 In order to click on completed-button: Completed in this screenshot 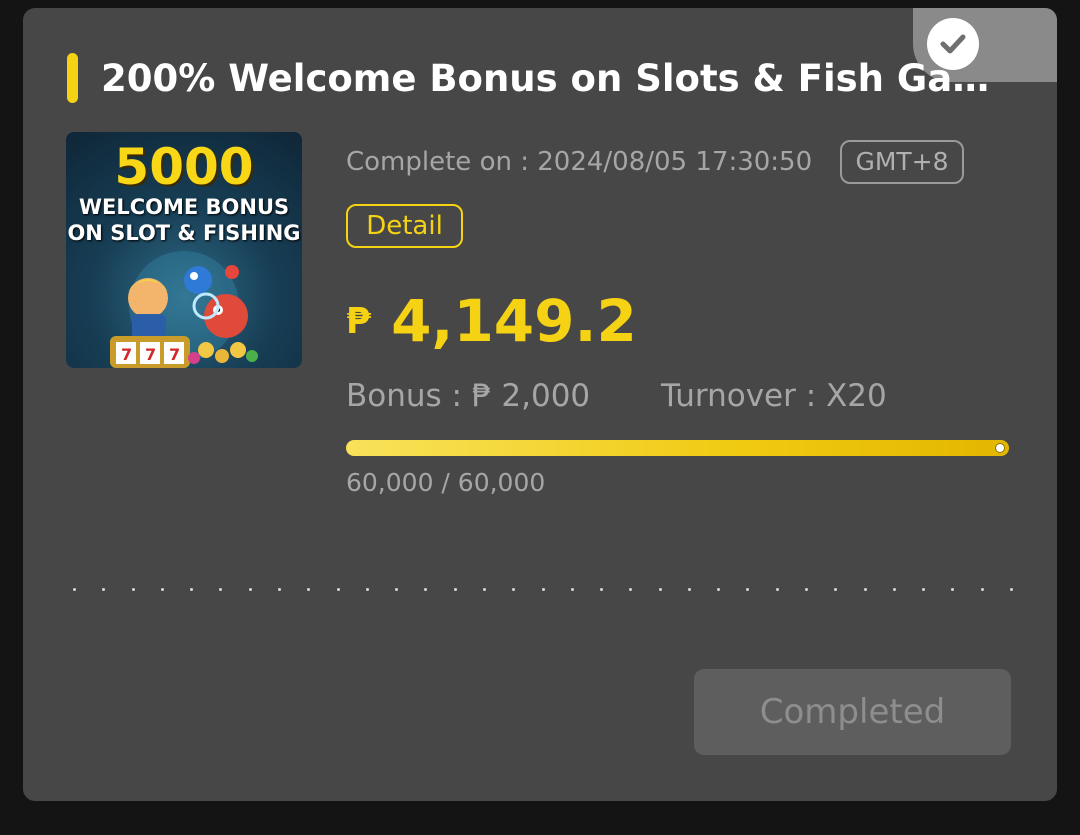, I will do `click(852, 712)`.